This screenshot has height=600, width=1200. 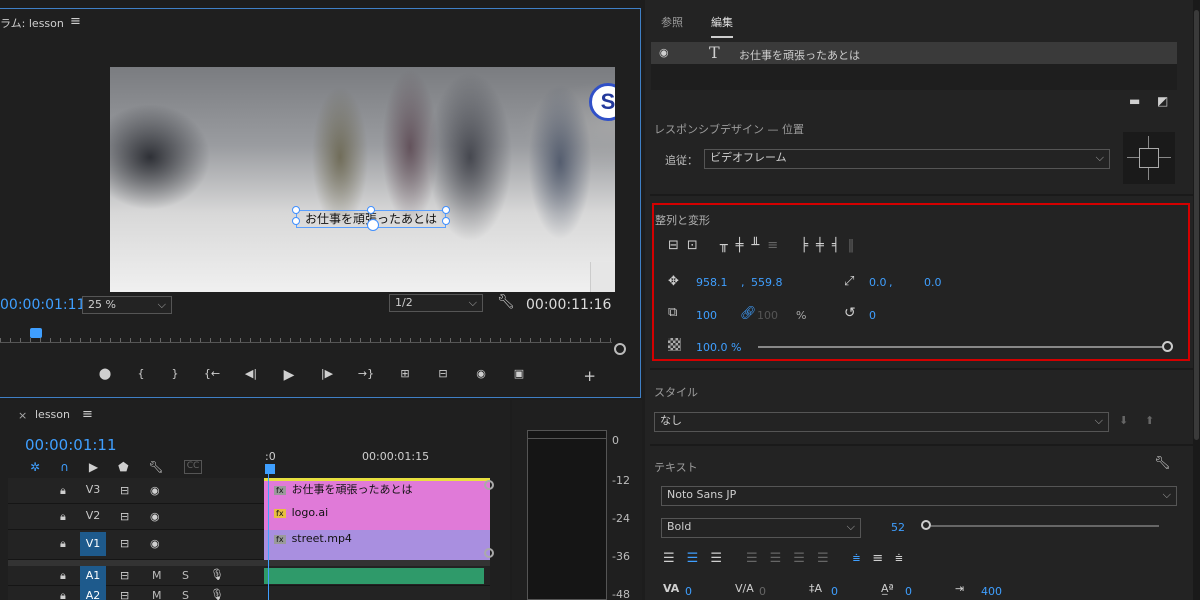 What do you see at coordinates (127, 305) in the screenshot?
I see `zoom-select: 25 % ⌵` at bounding box center [127, 305].